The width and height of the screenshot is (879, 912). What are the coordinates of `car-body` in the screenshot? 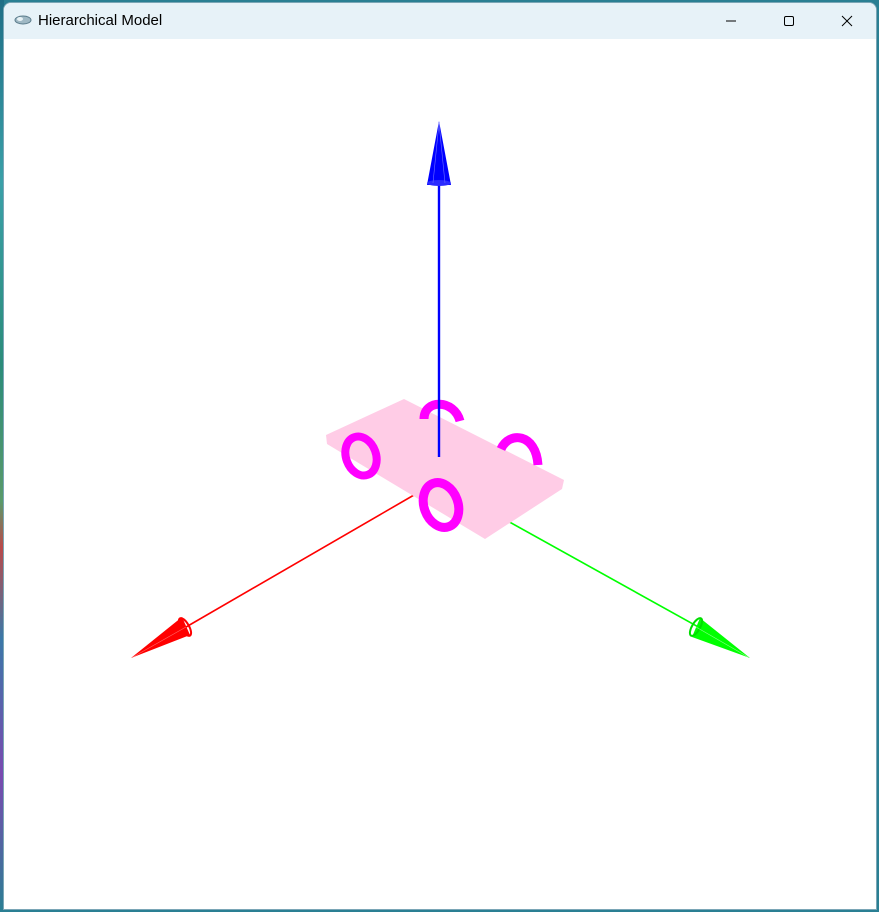 It's located at (445, 469).